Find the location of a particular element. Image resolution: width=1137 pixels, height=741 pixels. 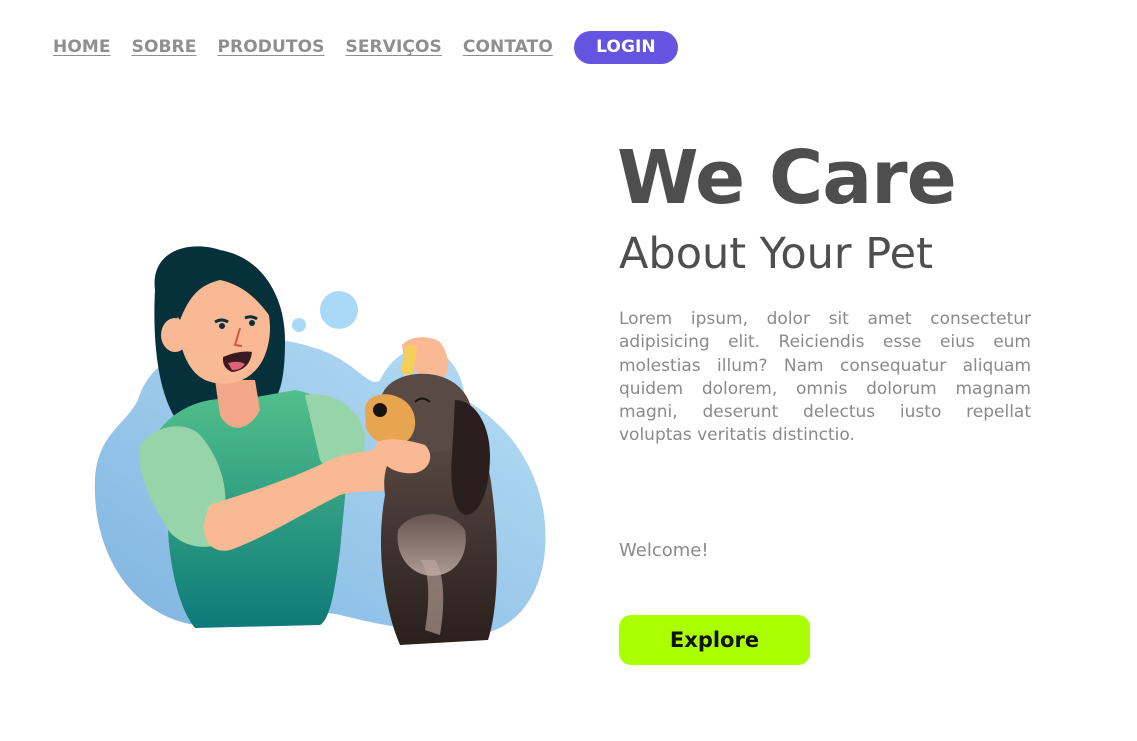

nav-contato-link: CONTATO is located at coordinates (508, 47).